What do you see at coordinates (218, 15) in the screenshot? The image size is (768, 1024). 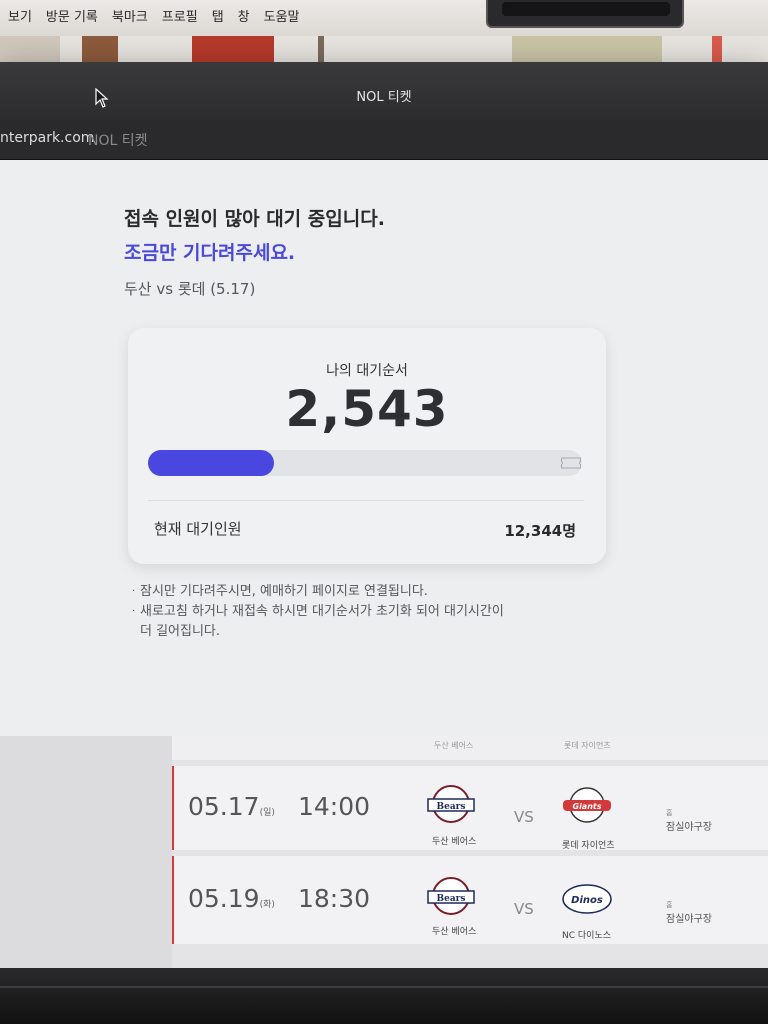 I see `menu-tab: 탭` at bounding box center [218, 15].